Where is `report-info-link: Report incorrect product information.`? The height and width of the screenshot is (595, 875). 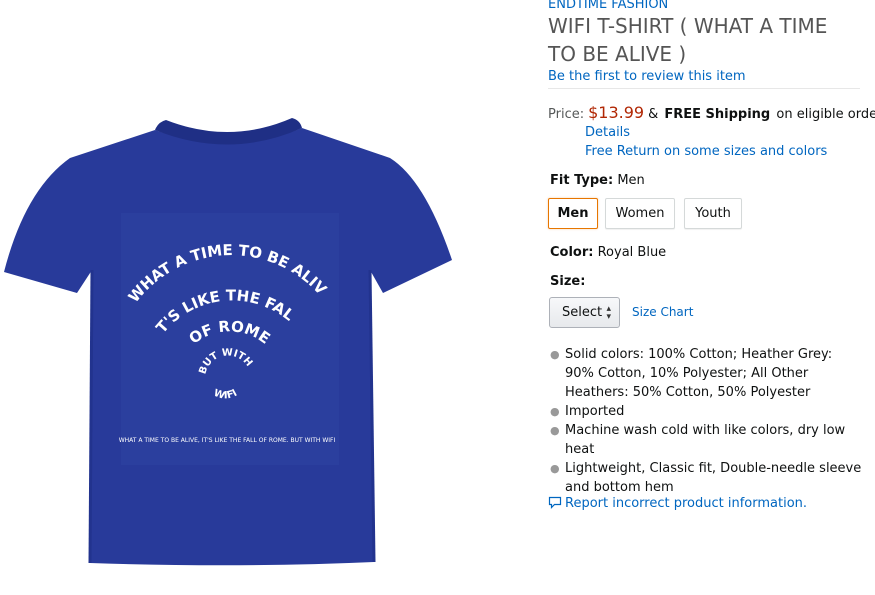
report-info-link: Report incorrect product information. is located at coordinates (677, 503).